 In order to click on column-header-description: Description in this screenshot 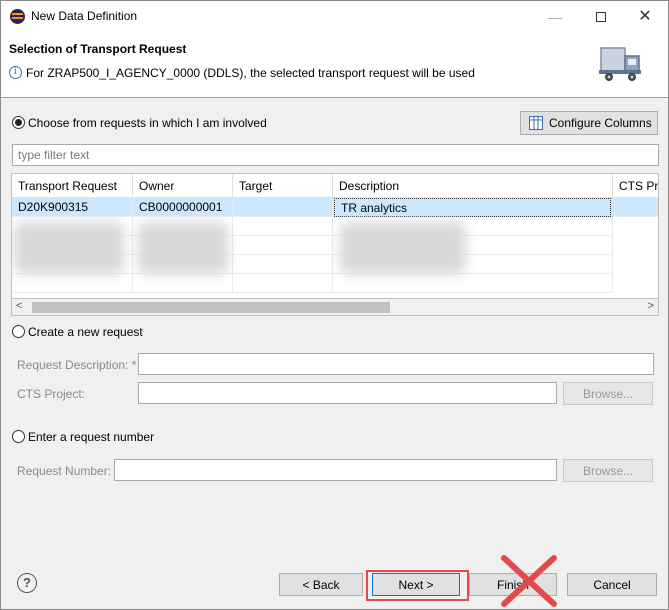, I will do `click(473, 186)`.